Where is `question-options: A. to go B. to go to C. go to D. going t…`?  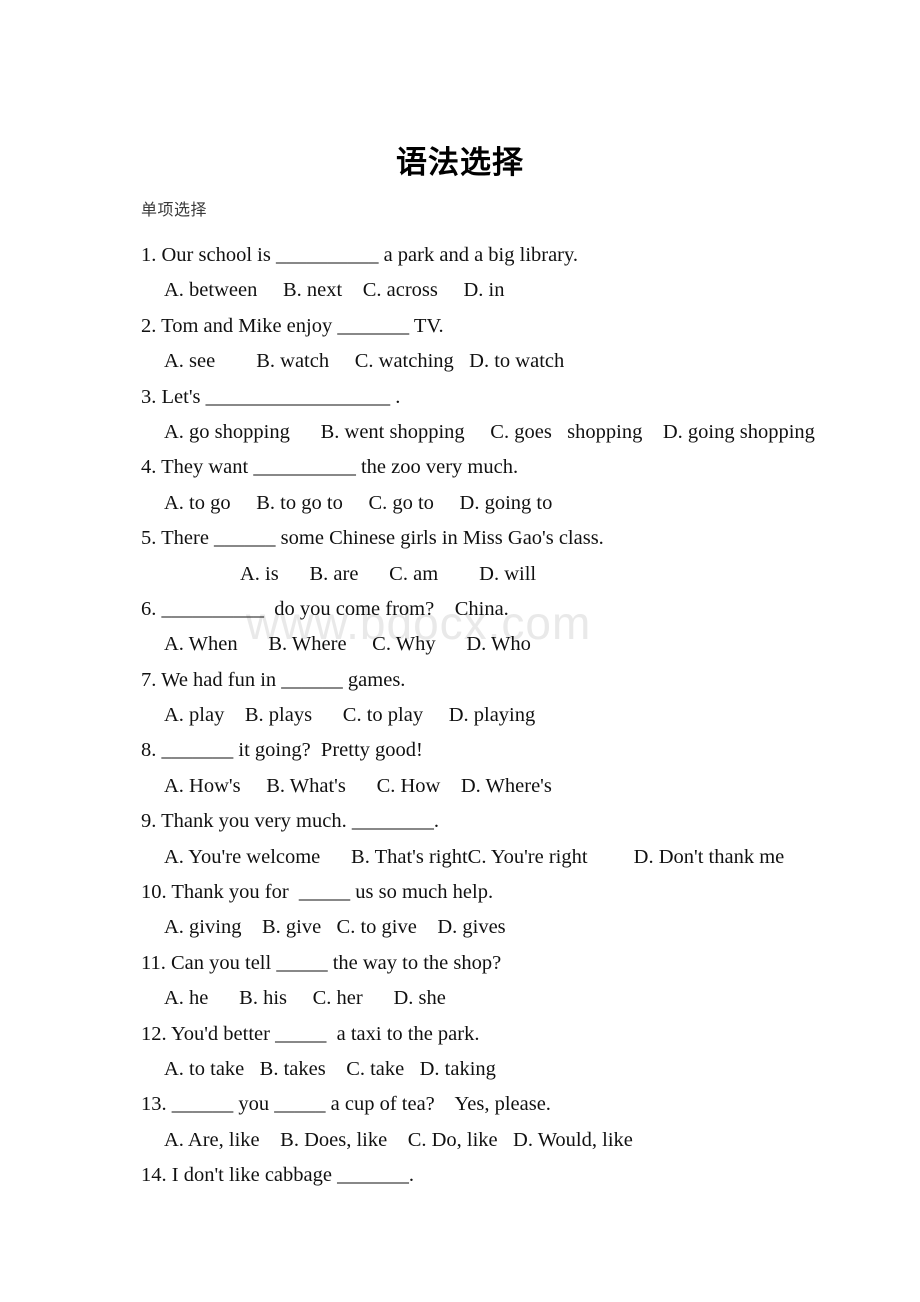 question-options: A. to go B. to go to C. go to D. going t… is located at coordinates (358, 502).